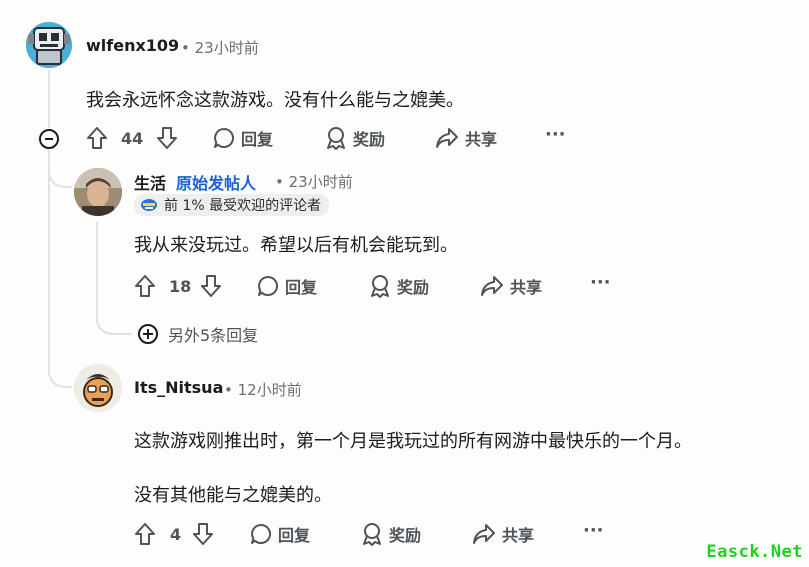 The height and width of the screenshot is (567, 809). What do you see at coordinates (60, 354) in the screenshot?
I see `thread-curve-reply2` at bounding box center [60, 354].